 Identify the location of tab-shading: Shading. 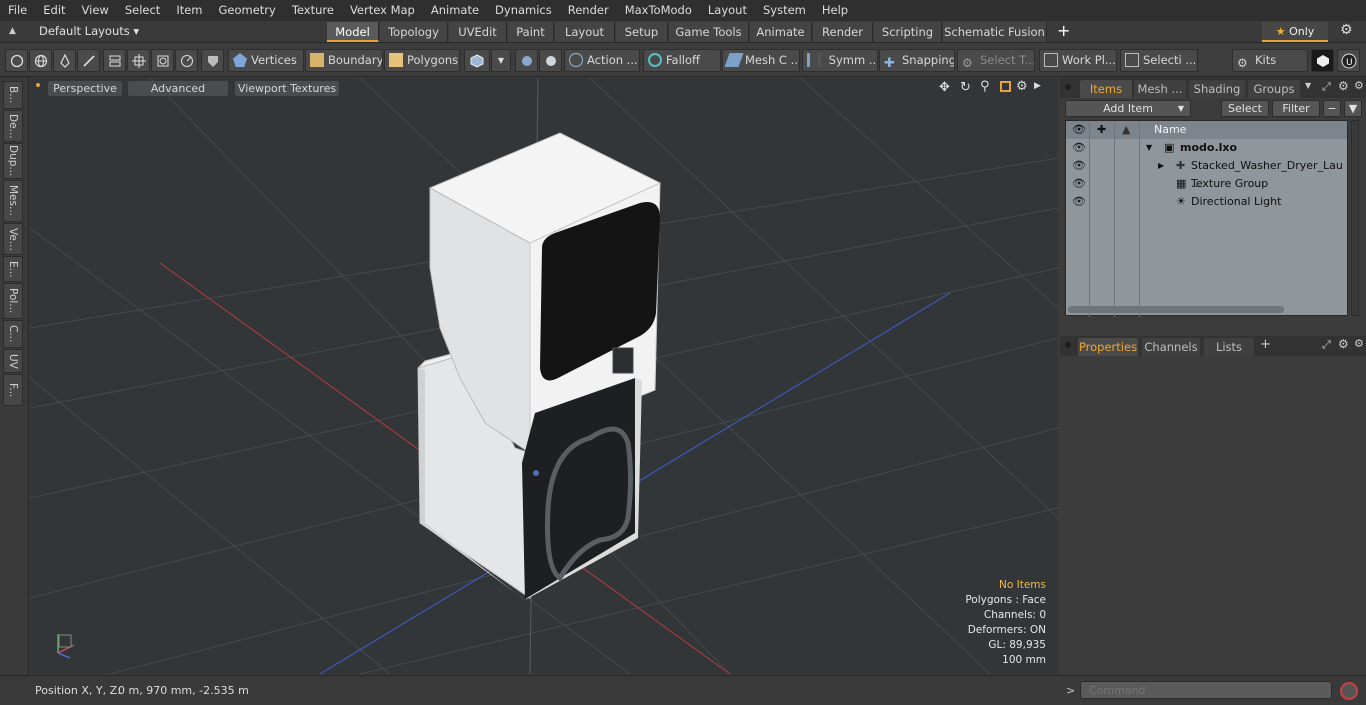
(1217, 89).